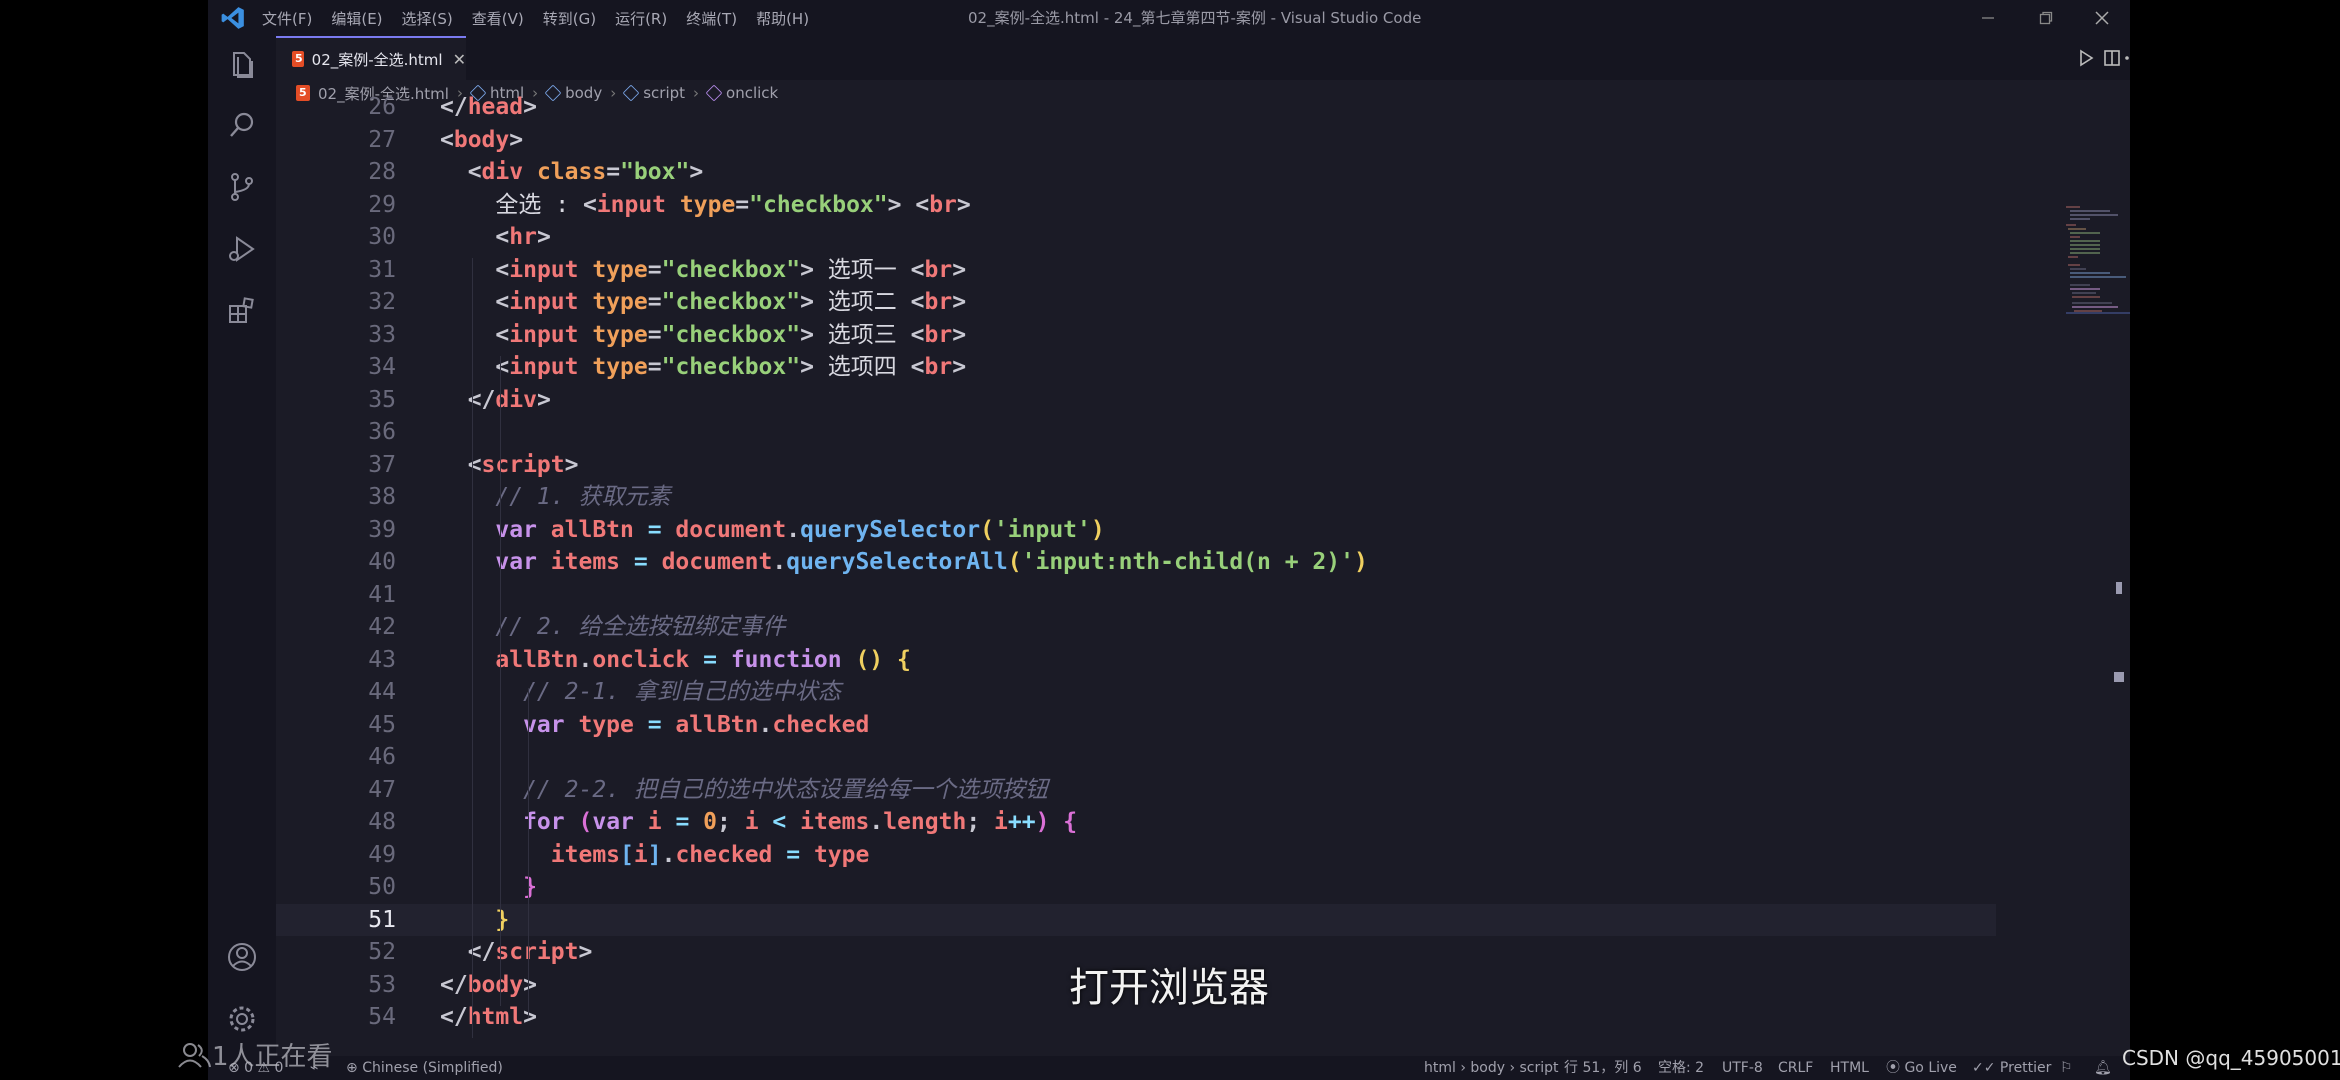 The height and width of the screenshot is (1080, 2340). I want to click on code-token: type, so click(841, 854).